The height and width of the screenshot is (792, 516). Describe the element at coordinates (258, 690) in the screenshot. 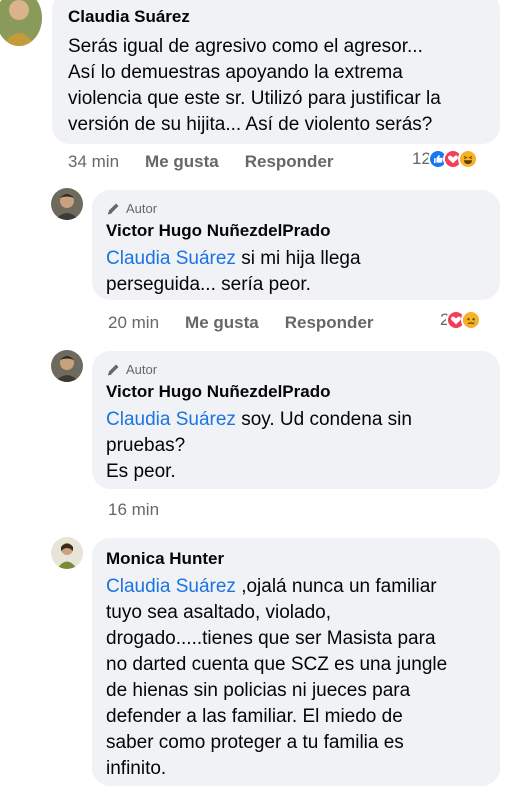

I see `comment-line: de hienas sin policias ni jueces para` at that location.